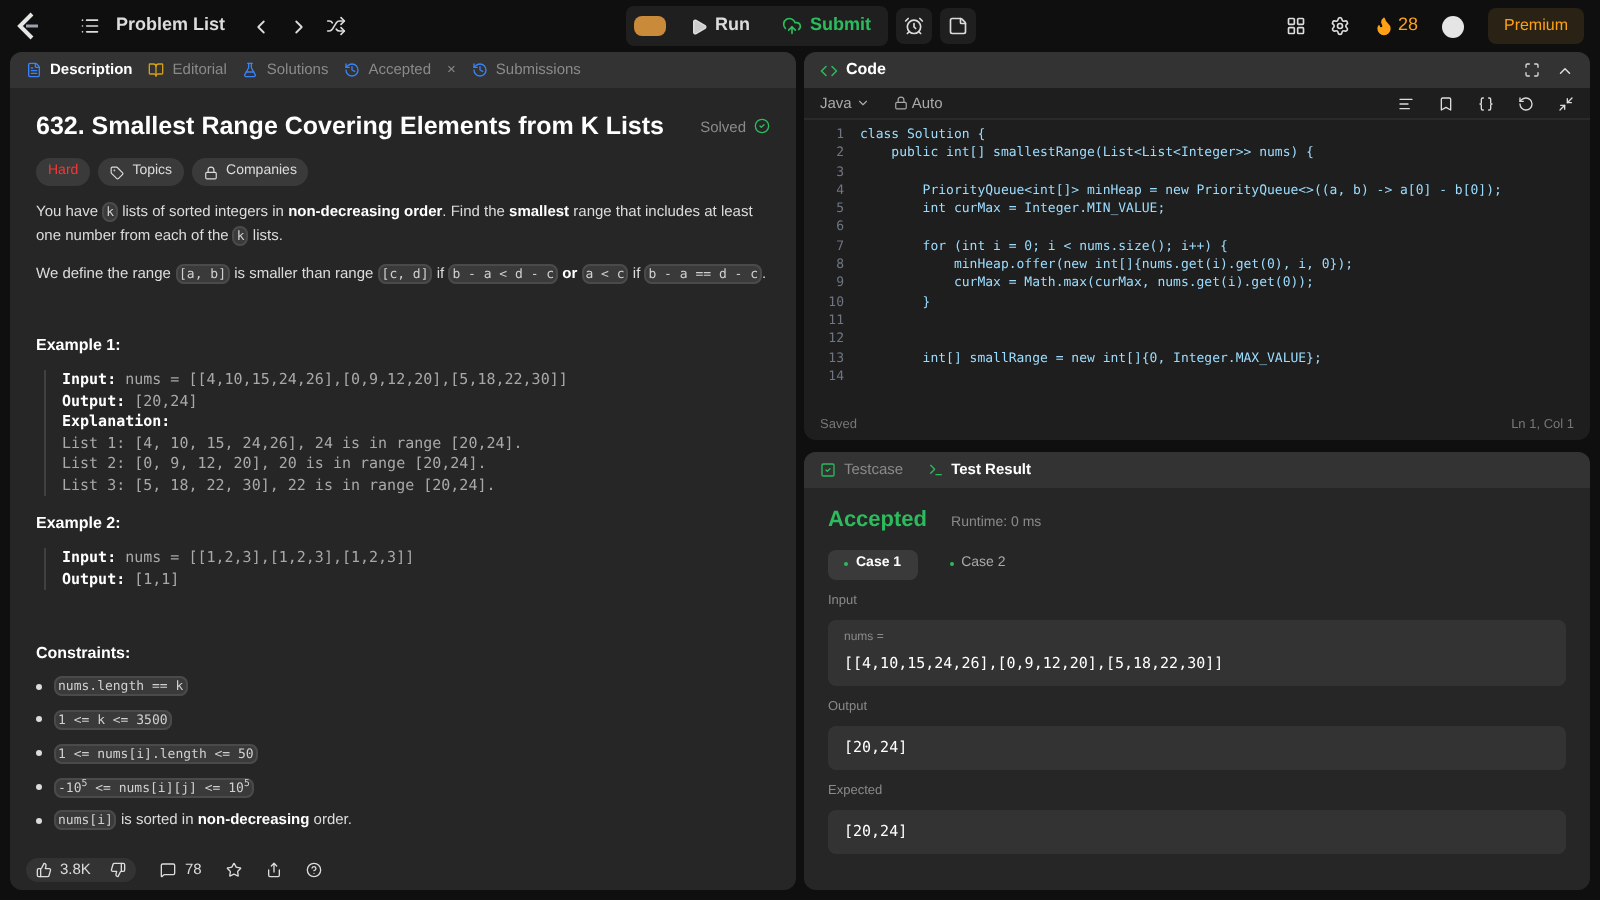  I want to click on alarm-button, so click(913, 26).